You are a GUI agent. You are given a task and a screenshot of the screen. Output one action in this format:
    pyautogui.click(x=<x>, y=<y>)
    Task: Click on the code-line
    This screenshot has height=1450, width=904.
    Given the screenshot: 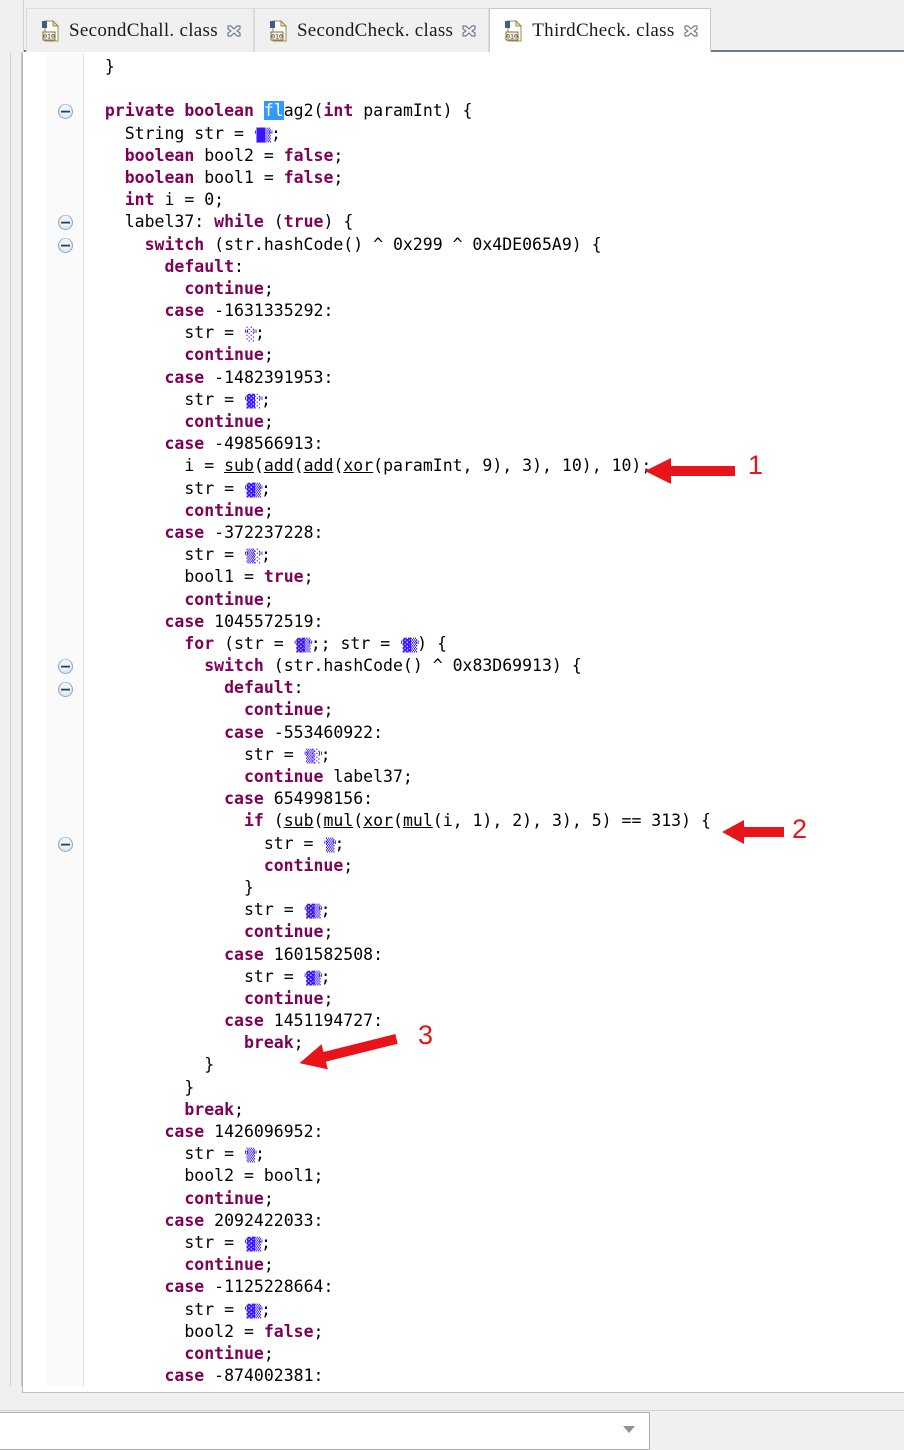 What is the action you would take?
    pyautogui.click(x=398, y=89)
    